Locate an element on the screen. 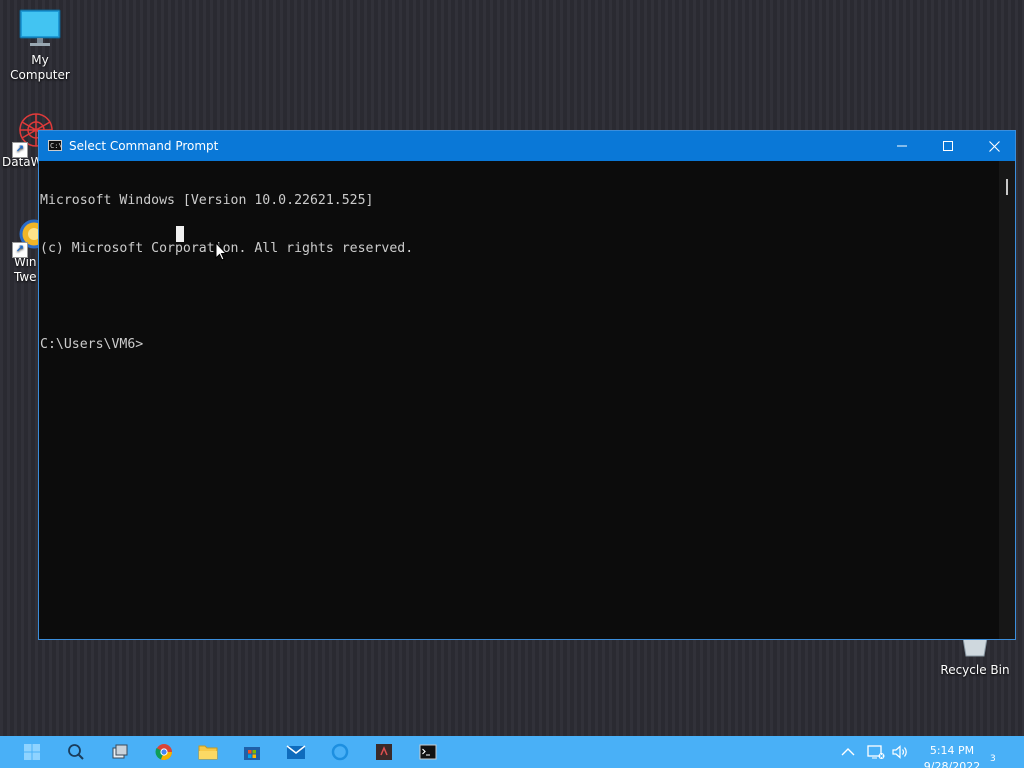  clock-date: 9/28/2022 is located at coordinates (952, 764).